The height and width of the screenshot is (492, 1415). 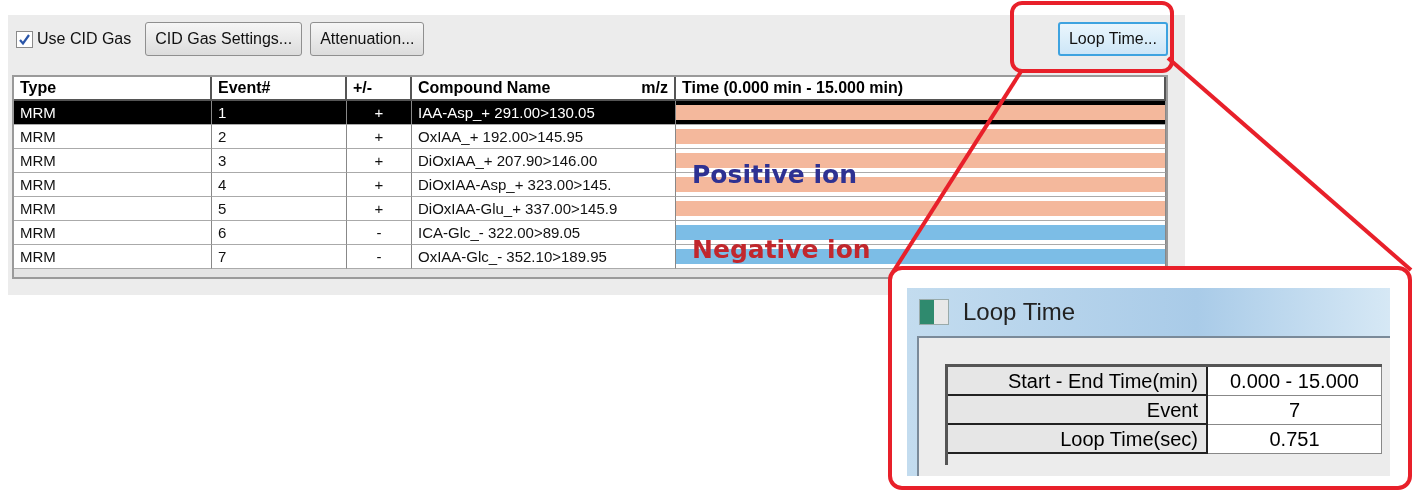 I want to click on checkbox-label: Use CID Gas, so click(x=84, y=39).